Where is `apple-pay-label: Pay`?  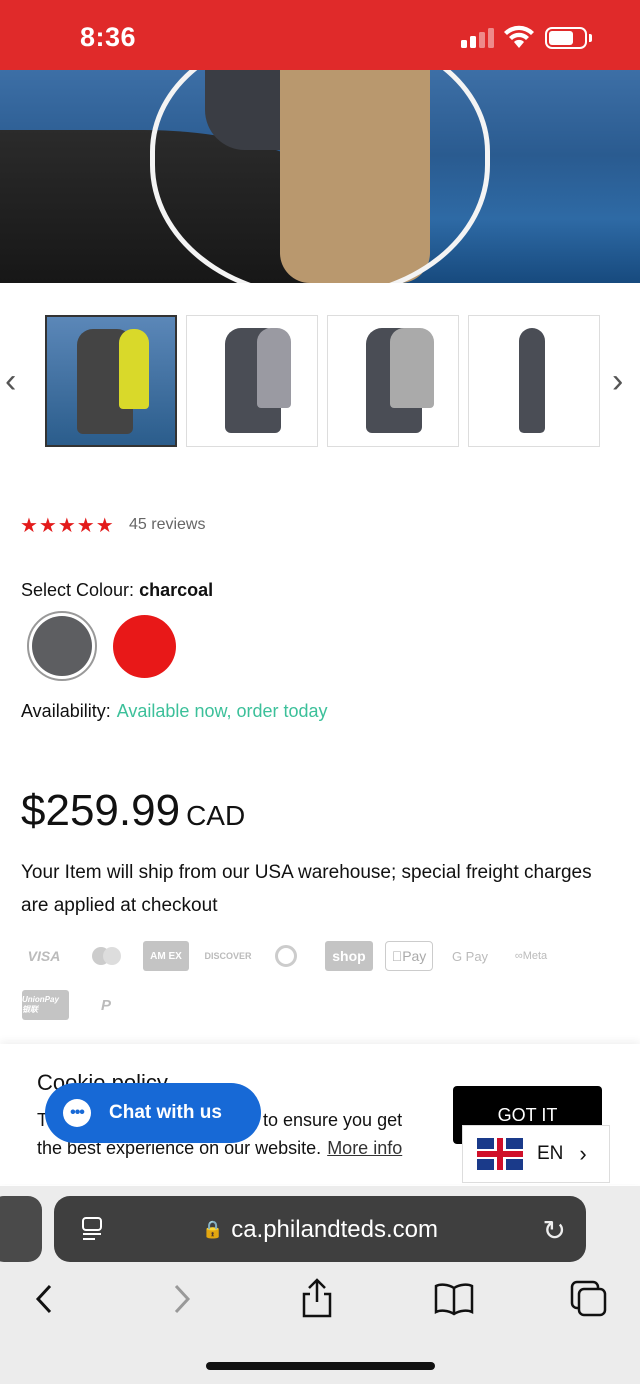
apple-pay-label: Pay is located at coordinates (411, 956).